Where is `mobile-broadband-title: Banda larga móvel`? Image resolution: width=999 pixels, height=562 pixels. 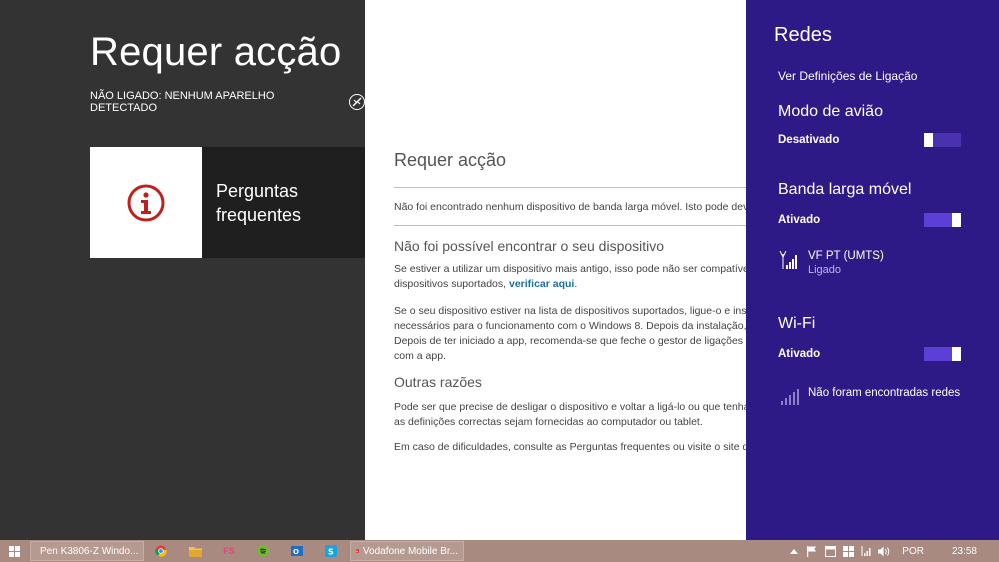 mobile-broadband-title: Banda larga móvel is located at coordinates (845, 189).